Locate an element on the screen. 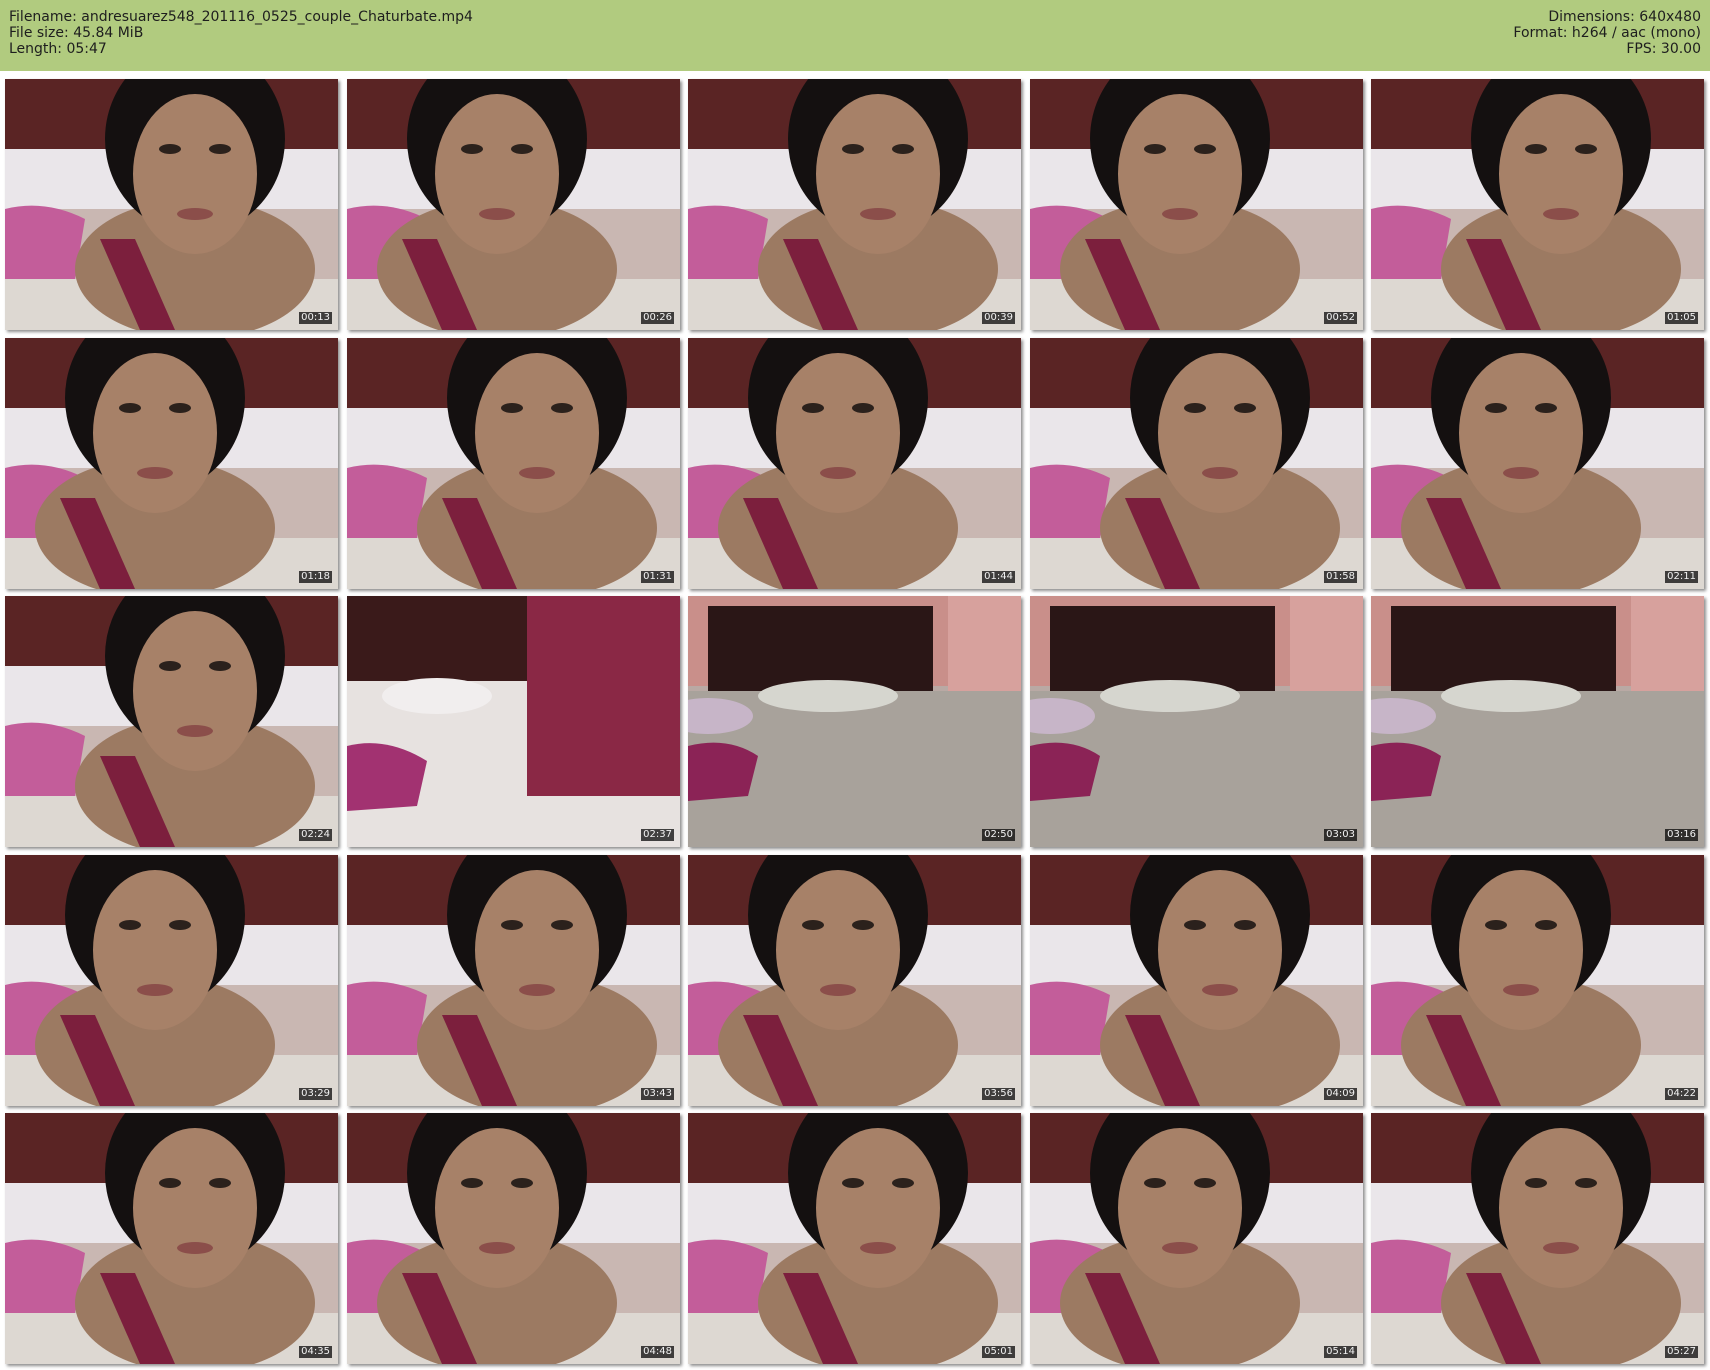  thumbnail-timestamp: 03:03 is located at coordinates (1340, 835).